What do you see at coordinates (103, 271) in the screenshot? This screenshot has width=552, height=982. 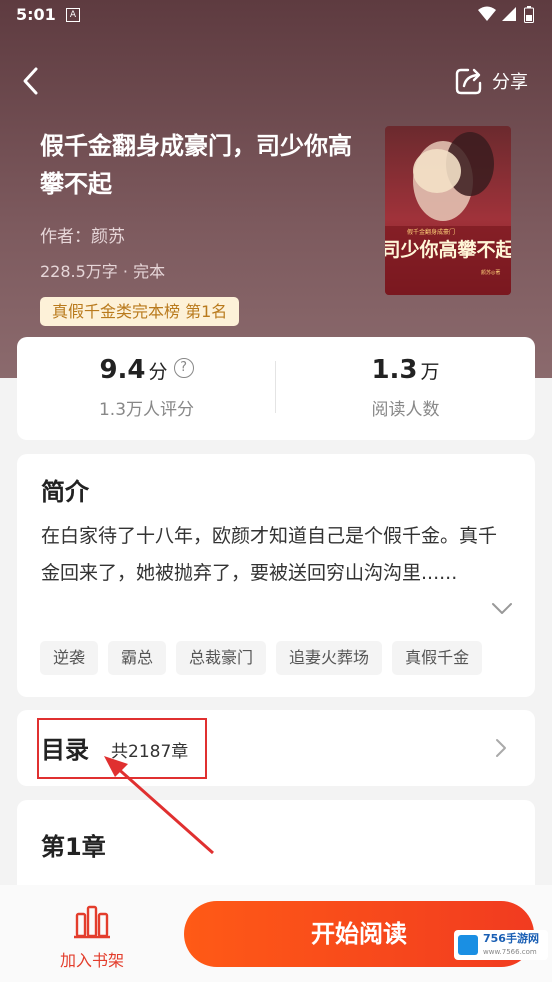 I see `book-meta: 228.5万字 · 完本` at bounding box center [103, 271].